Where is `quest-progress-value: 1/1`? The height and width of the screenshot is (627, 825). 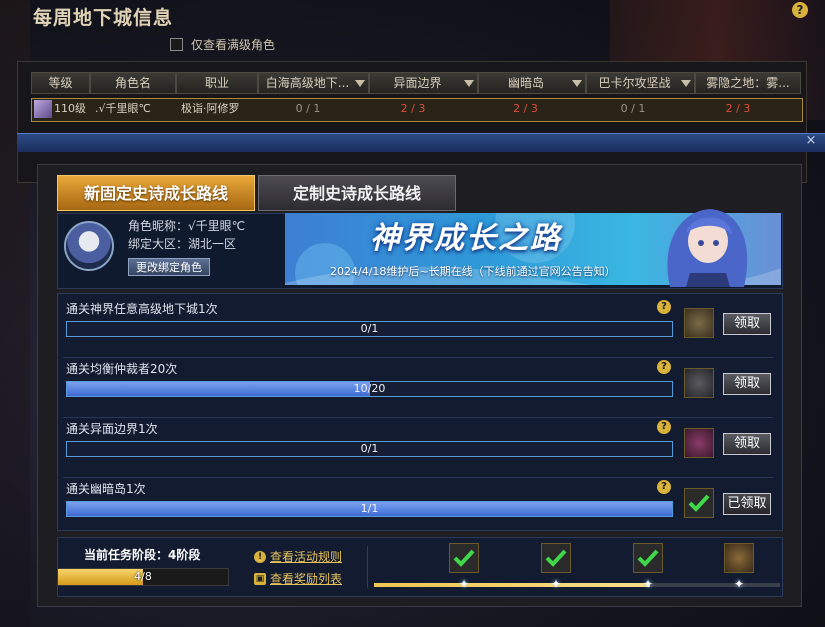
quest-progress-value: 1/1 is located at coordinates (369, 508).